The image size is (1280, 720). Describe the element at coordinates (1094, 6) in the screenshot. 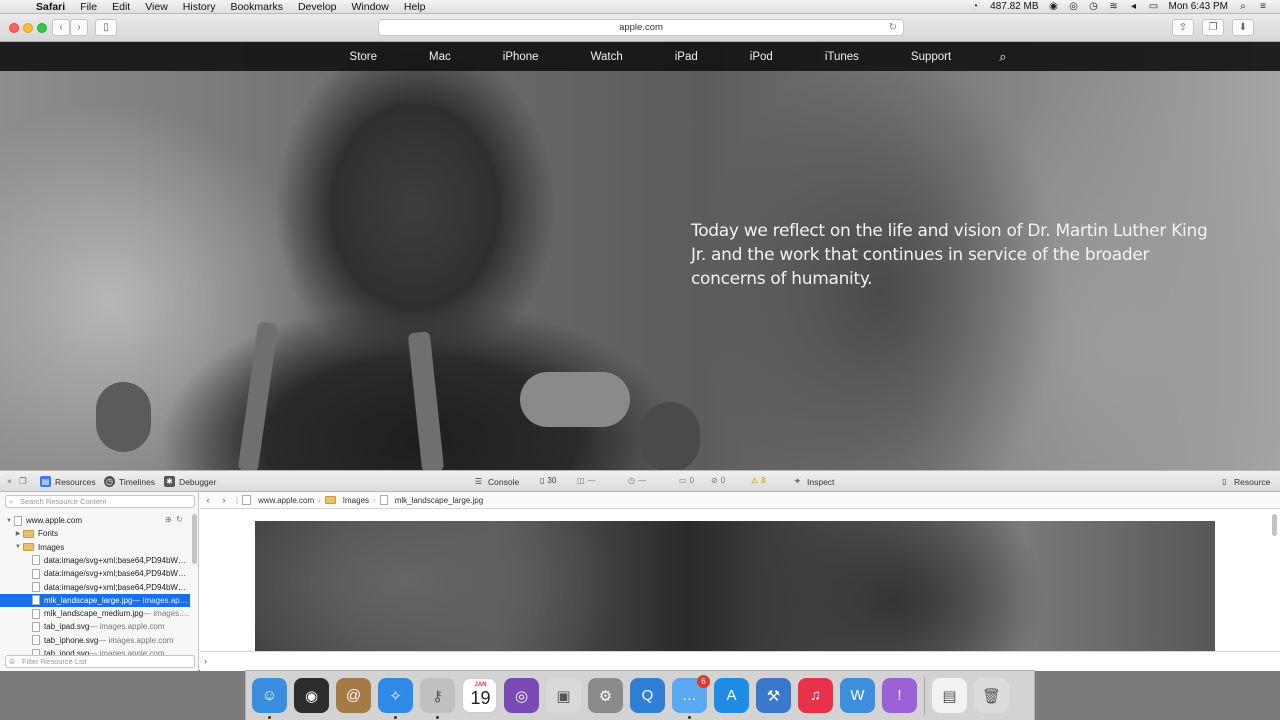

I see `timemachine-icon: ◷` at that location.